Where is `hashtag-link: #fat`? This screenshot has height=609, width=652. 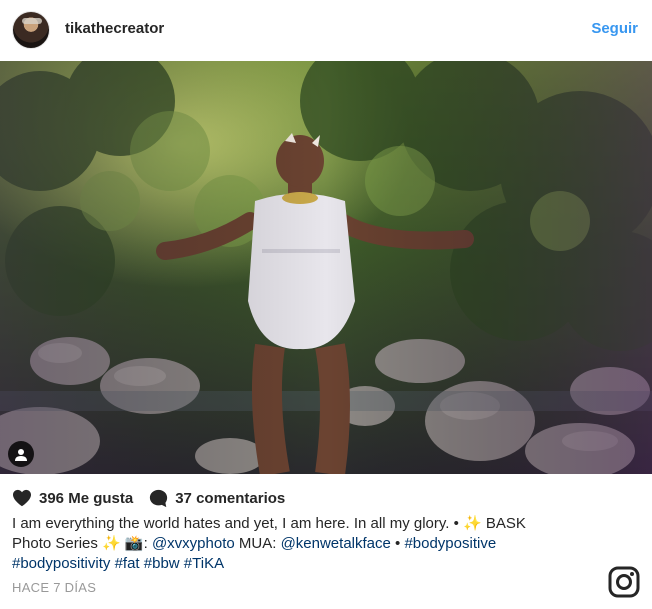
hashtag-link: #fat is located at coordinates (127, 563).